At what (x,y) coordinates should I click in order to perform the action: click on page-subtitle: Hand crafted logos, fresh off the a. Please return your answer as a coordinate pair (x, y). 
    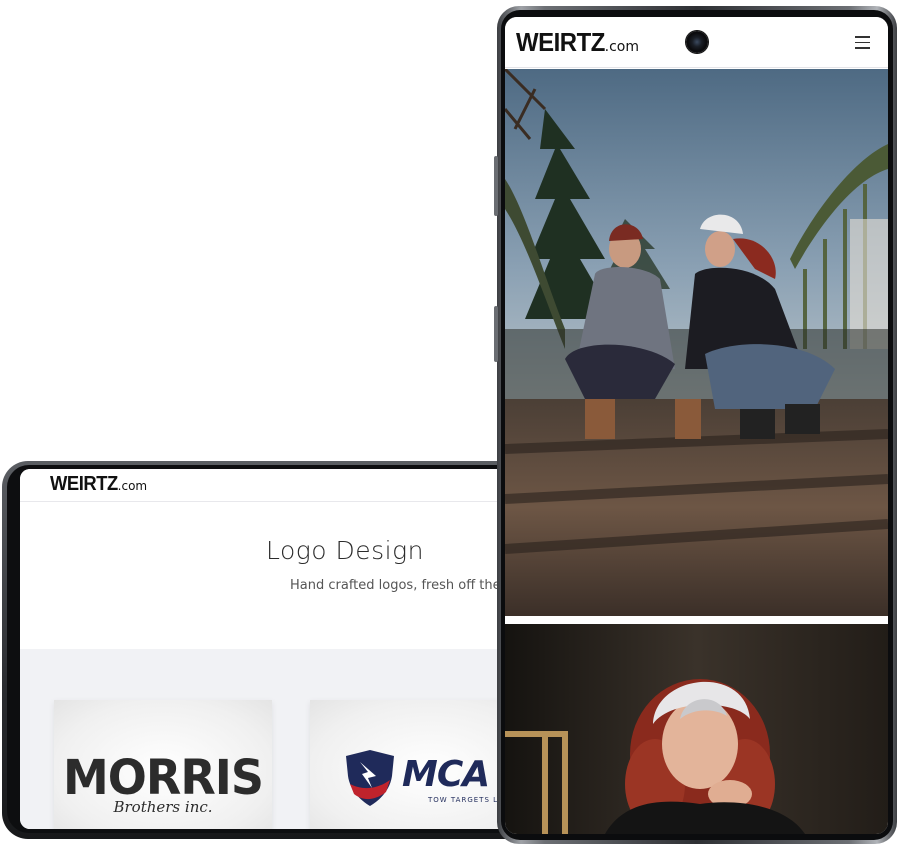
    Looking at the image, I should click on (401, 585).